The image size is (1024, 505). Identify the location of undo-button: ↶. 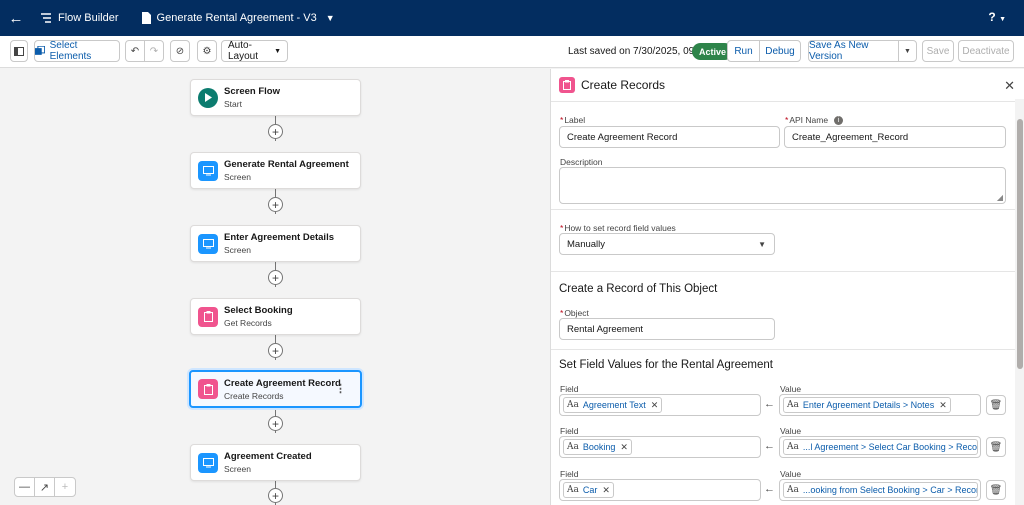
(135, 51).